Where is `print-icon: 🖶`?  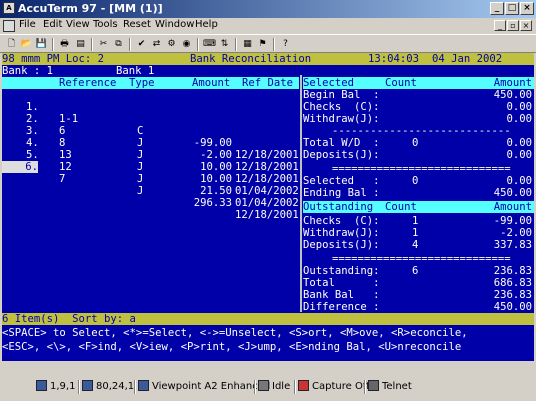
print-icon: 🖶 is located at coordinates (64, 44).